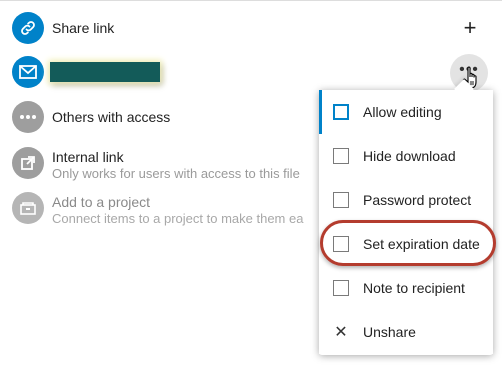  Describe the element at coordinates (341, 156) in the screenshot. I see `hide-download-checkbox` at that location.